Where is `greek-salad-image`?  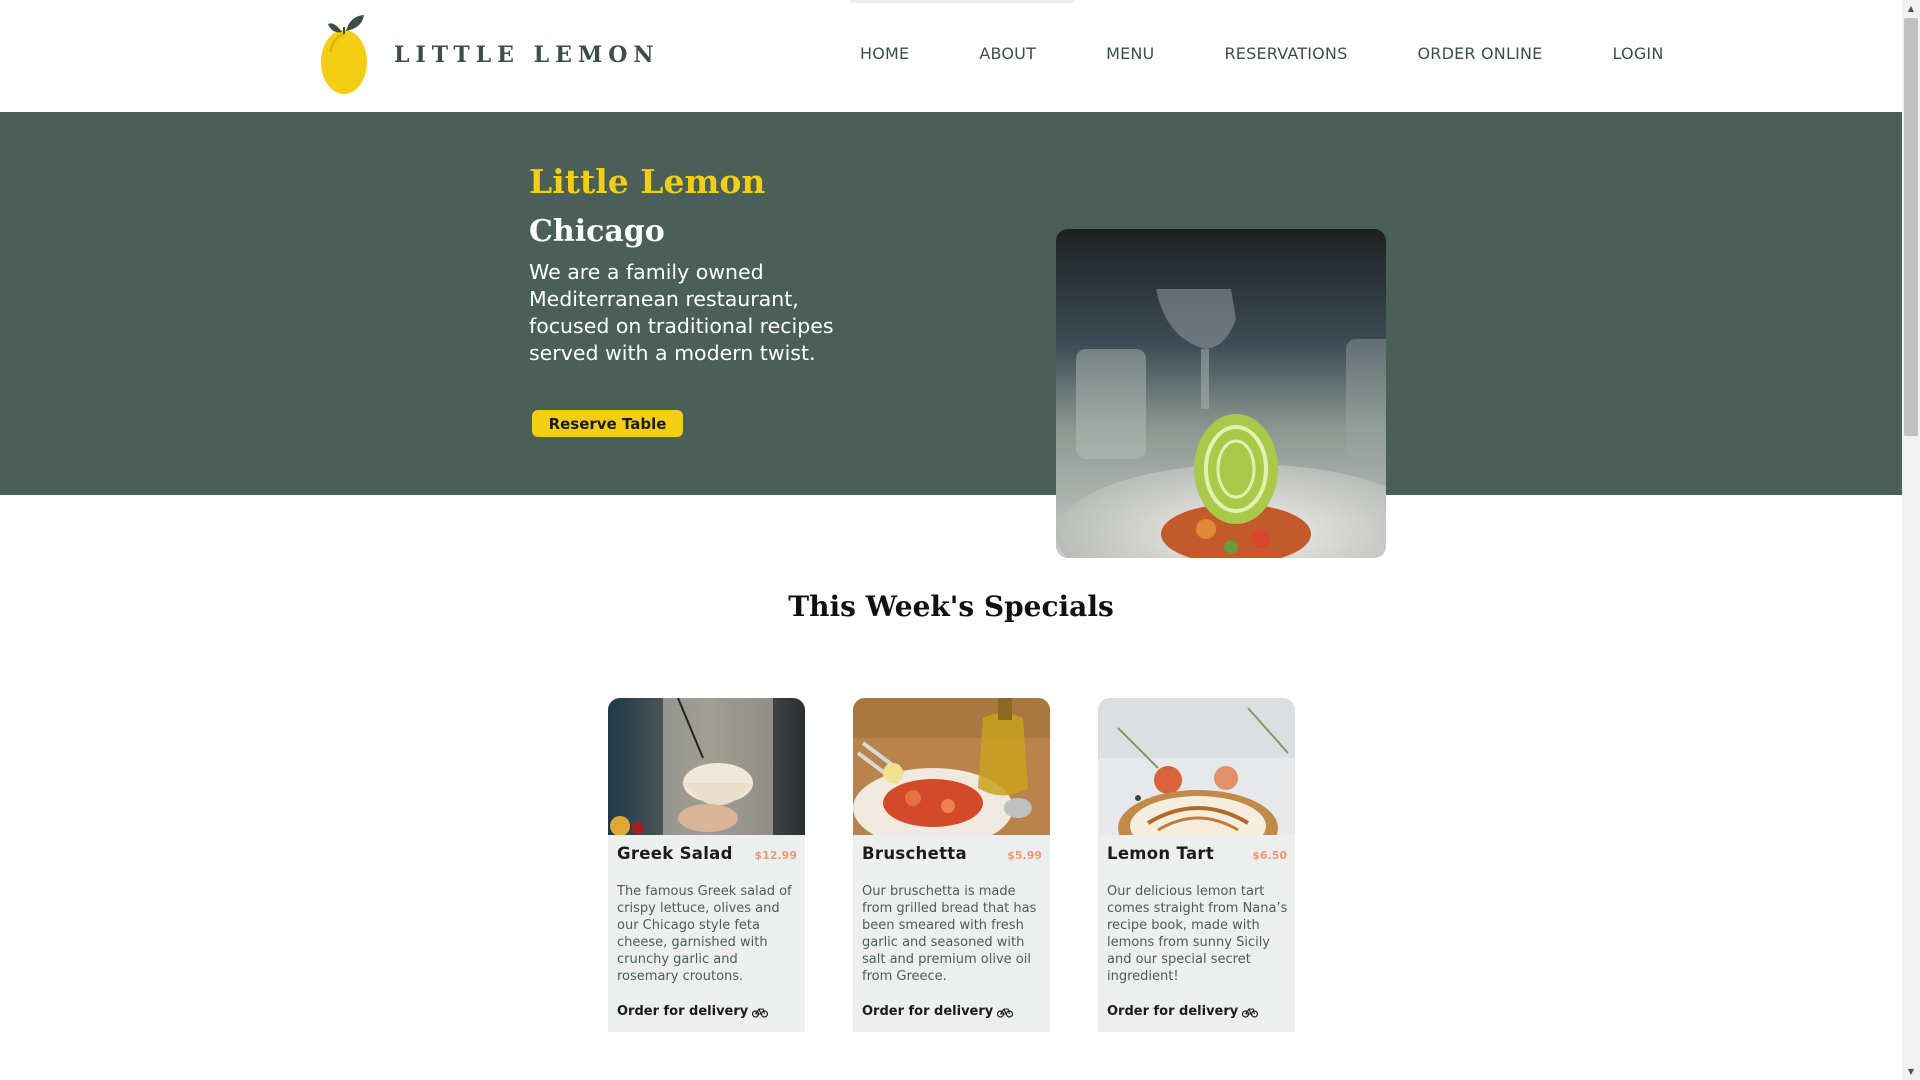 greek-salad-image is located at coordinates (706, 766).